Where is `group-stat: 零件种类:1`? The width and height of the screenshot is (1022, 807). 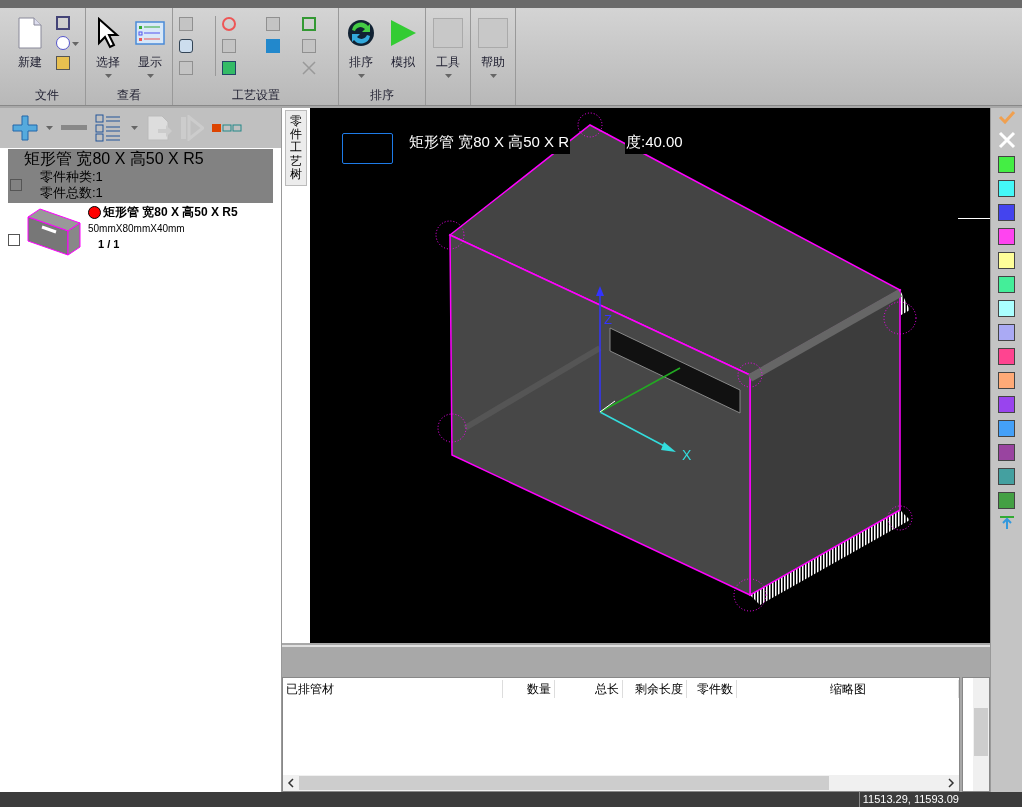
group-stat: 零件种类:1 is located at coordinates (71, 177).